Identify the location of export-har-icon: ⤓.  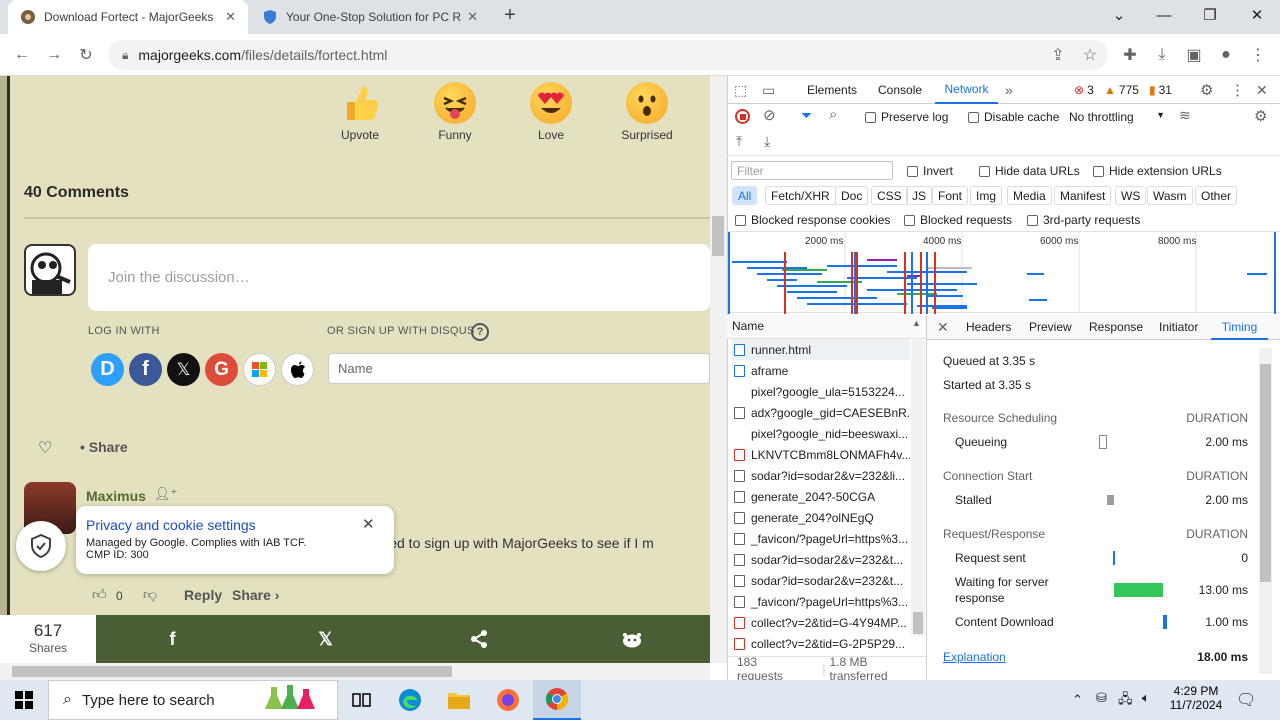
(767, 141).